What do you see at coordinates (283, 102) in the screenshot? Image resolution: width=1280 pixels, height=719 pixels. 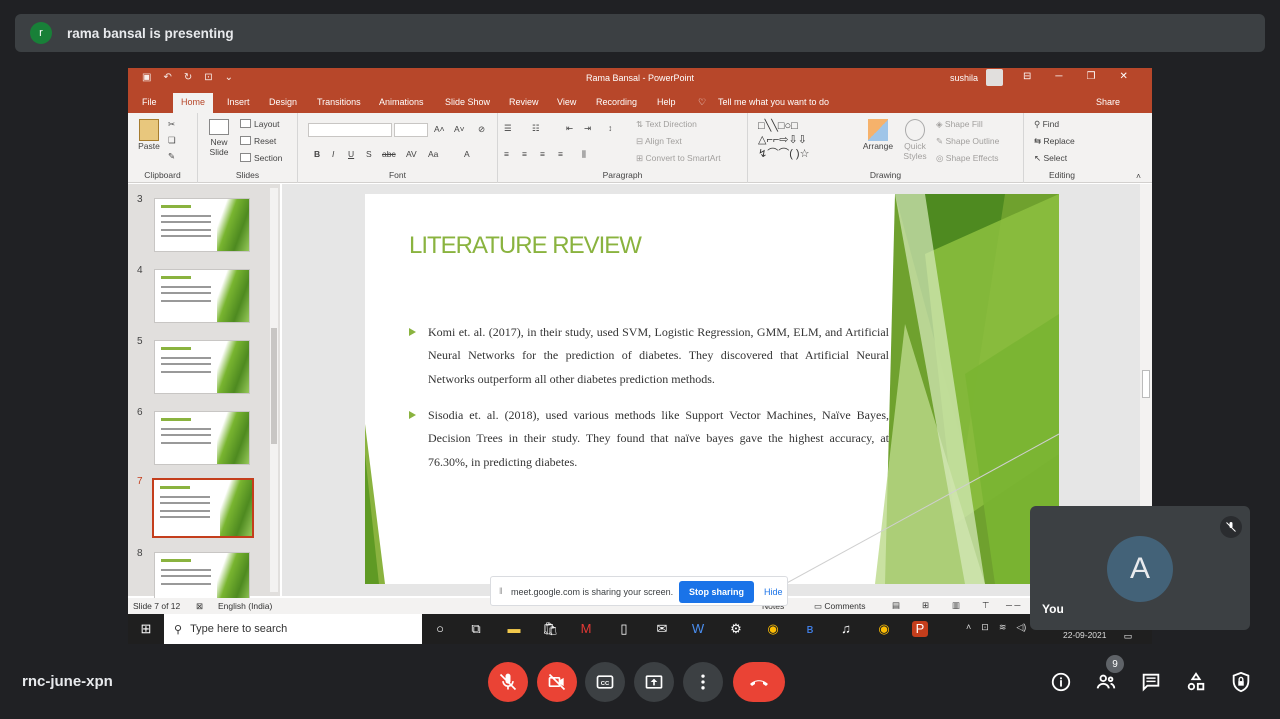 I see `tab-design: Design` at bounding box center [283, 102].